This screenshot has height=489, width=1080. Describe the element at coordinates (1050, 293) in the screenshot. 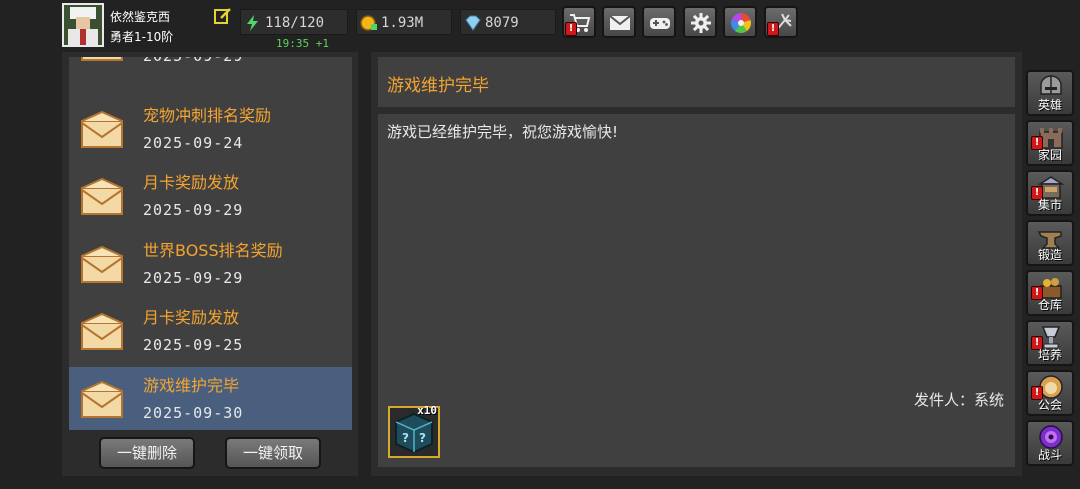

I see `nav-warehouse: ! 仓库` at that location.